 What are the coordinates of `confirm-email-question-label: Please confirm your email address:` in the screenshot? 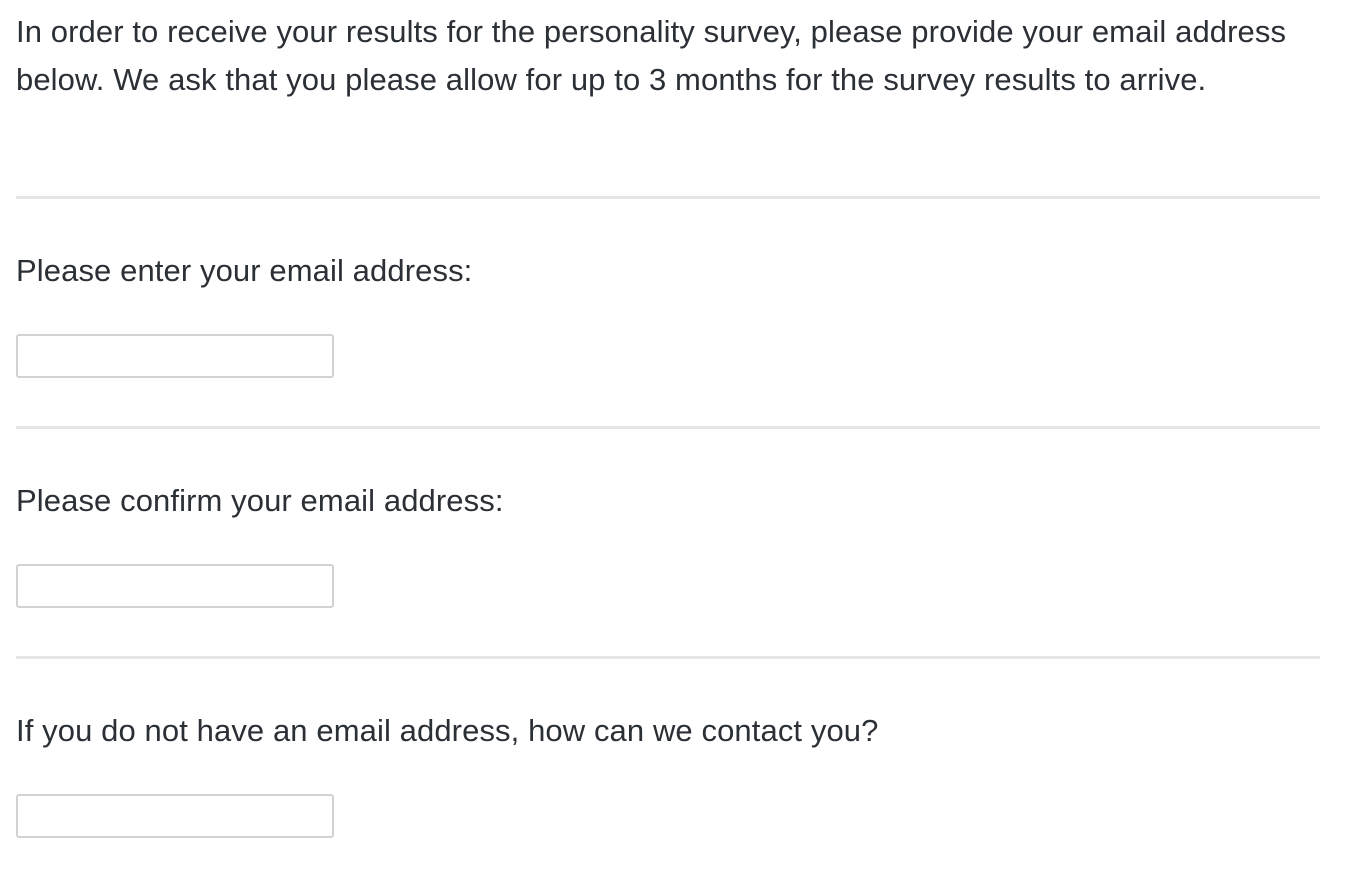 It's located at (260, 500).